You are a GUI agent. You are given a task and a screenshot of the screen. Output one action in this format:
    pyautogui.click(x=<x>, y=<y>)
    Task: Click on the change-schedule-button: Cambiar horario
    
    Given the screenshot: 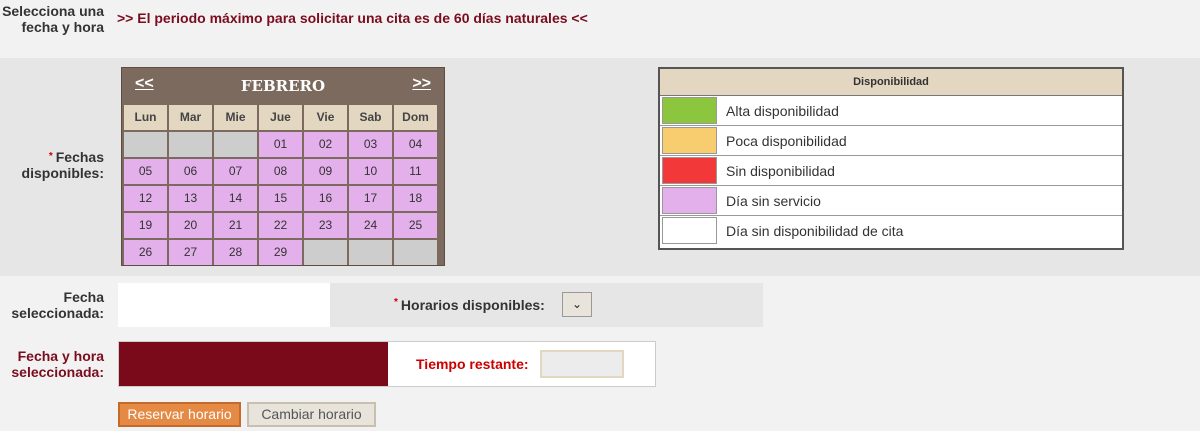 What is the action you would take?
    pyautogui.click(x=311, y=414)
    